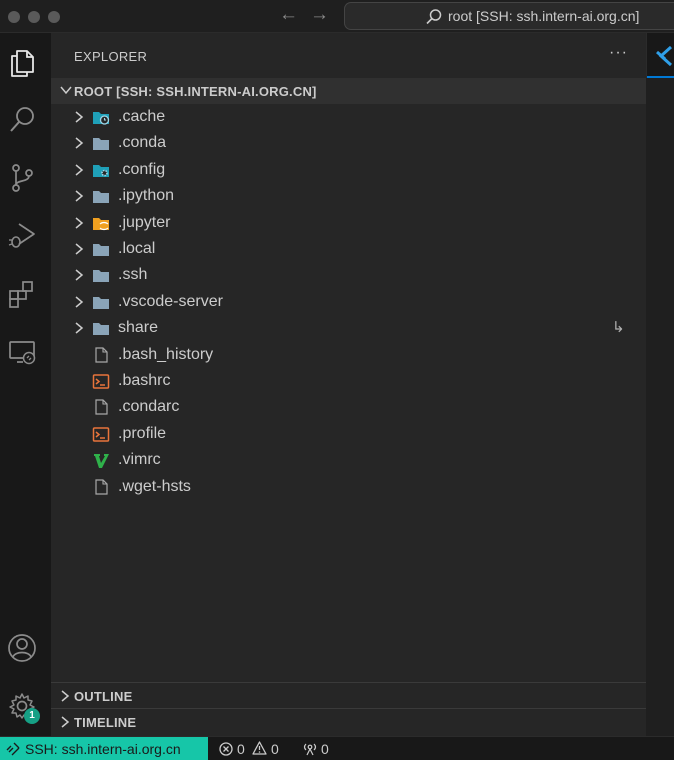 This screenshot has height=760, width=674. What do you see at coordinates (259, 748) in the screenshot?
I see `warning-icon` at bounding box center [259, 748].